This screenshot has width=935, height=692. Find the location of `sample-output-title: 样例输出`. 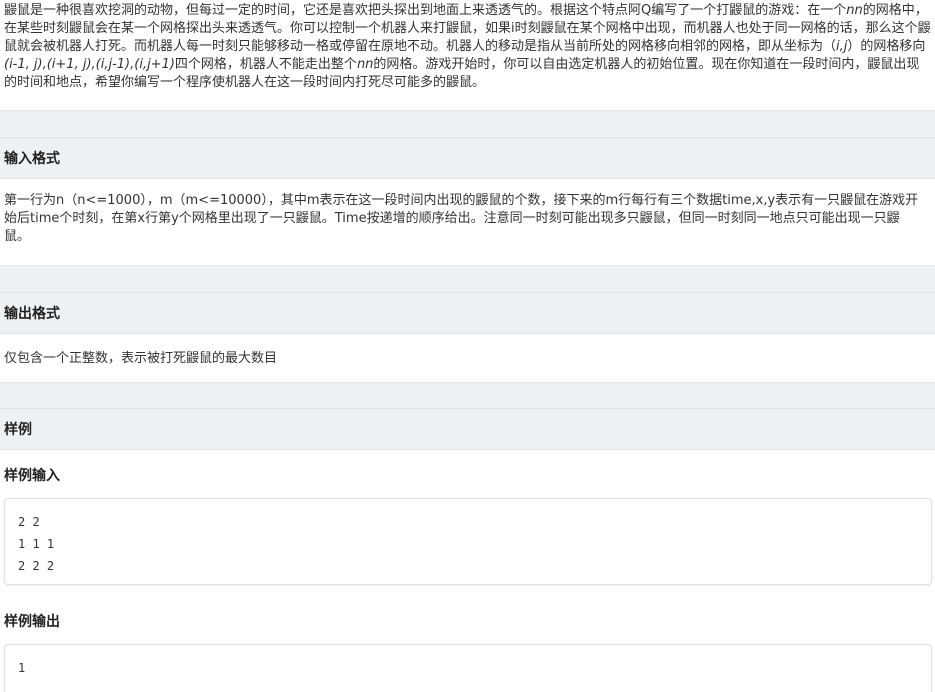

sample-output-title: 样例输出 is located at coordinates (32, 622).